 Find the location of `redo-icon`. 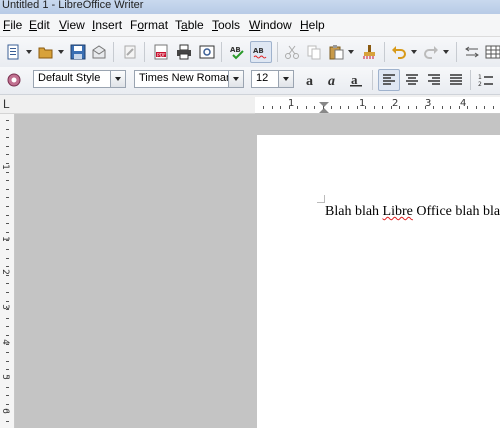

redo-icon is located at coordinates (431, 52).